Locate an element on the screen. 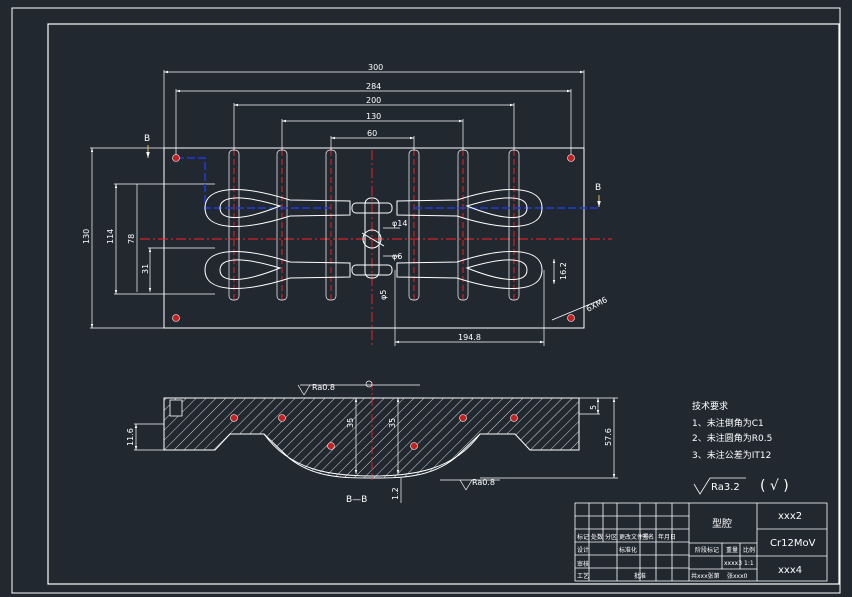  dim-78: 78 is located at coordinates (131, 239).